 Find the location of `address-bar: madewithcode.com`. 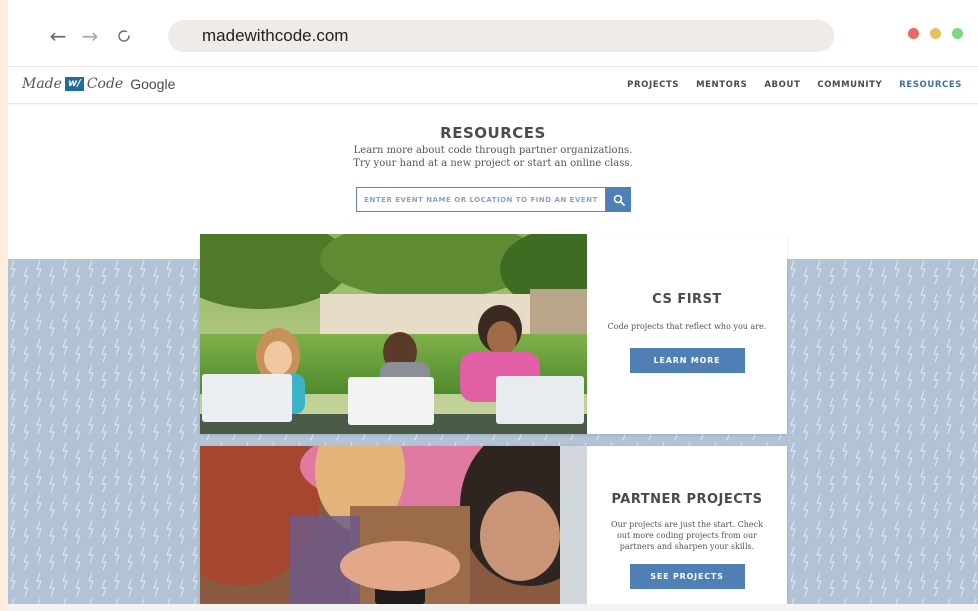

address-bar: madewithcode.com is located at coordinates (501, 36).